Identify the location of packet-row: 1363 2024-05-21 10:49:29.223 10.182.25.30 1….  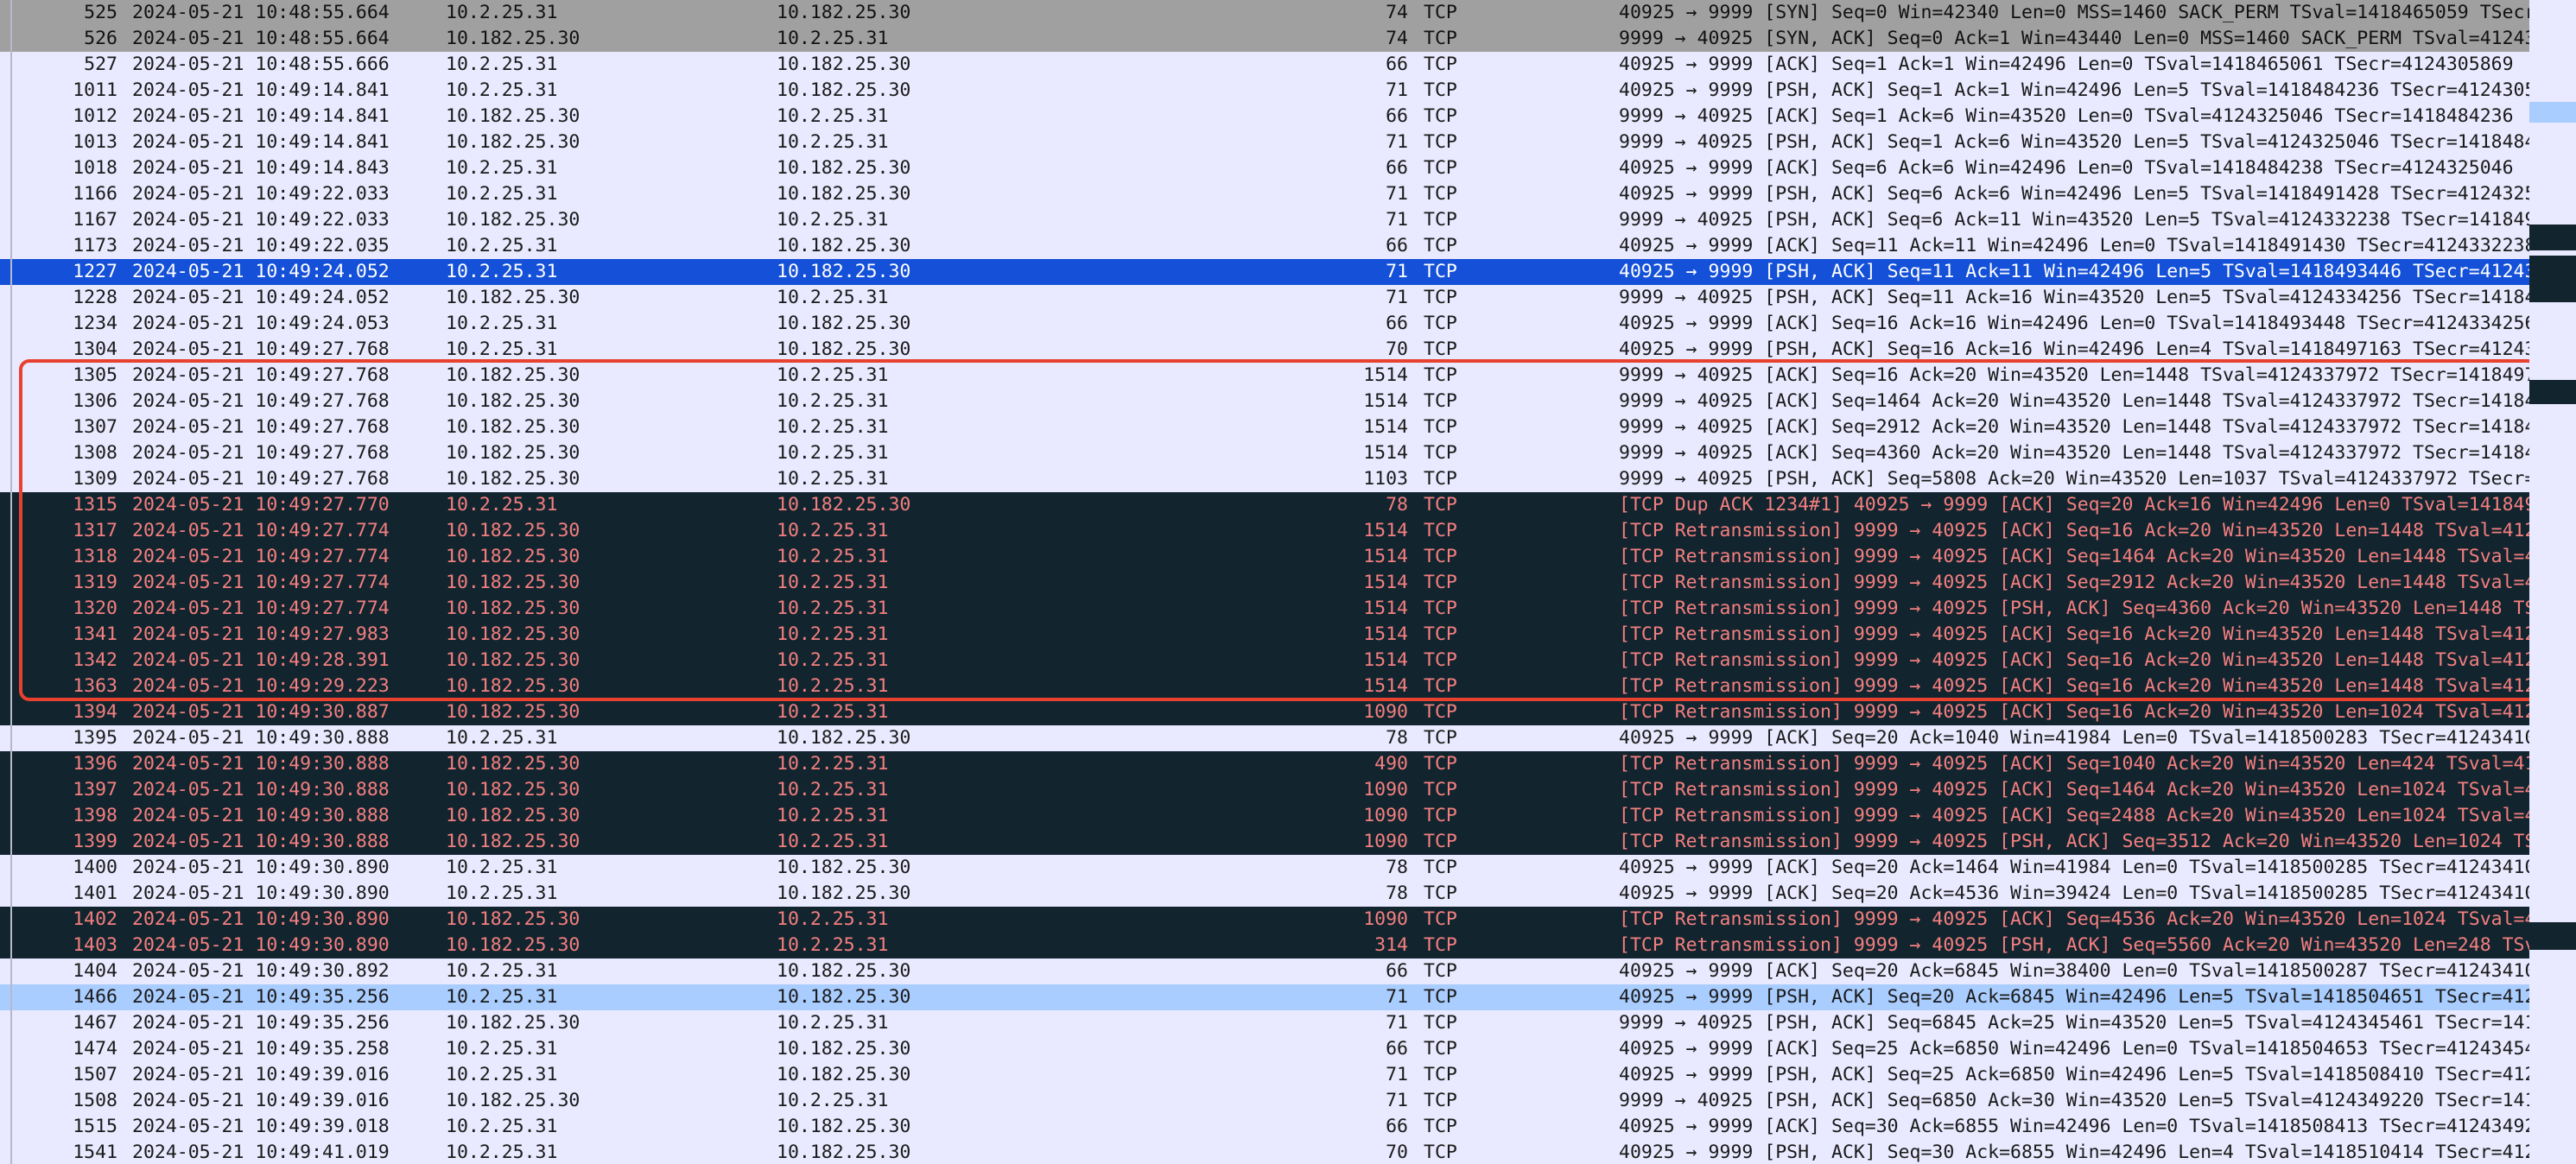
(1264, 686).